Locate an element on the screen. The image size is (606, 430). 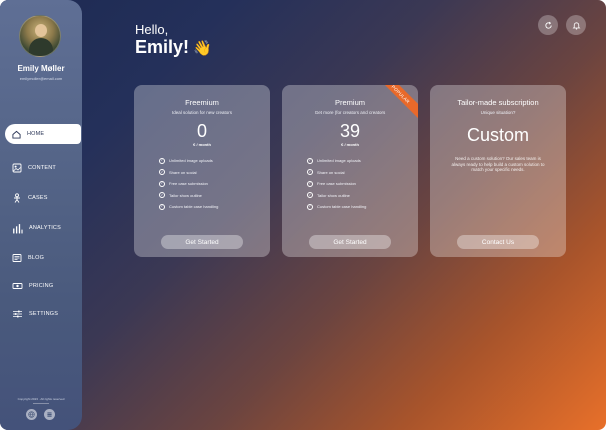
refresh-icon is located at coordinates (548, 25).